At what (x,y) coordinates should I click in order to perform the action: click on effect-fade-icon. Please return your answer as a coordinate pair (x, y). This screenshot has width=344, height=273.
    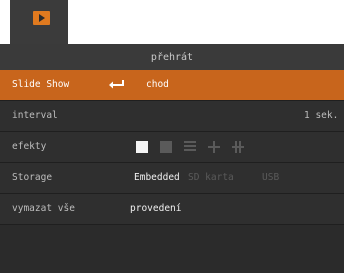
    Looking at the image, I should click on (166, 147).